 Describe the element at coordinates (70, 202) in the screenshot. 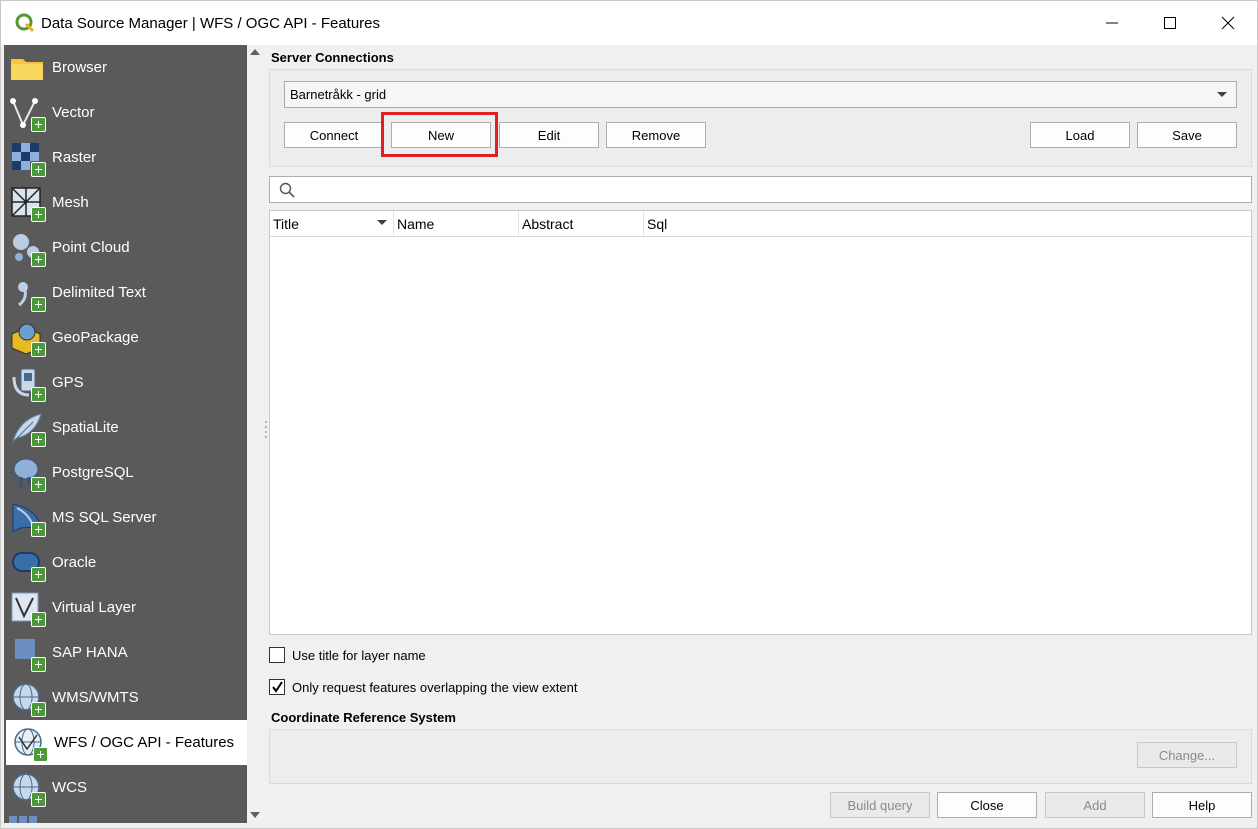

I see `sidebar-item-label: Mesh` at that location.